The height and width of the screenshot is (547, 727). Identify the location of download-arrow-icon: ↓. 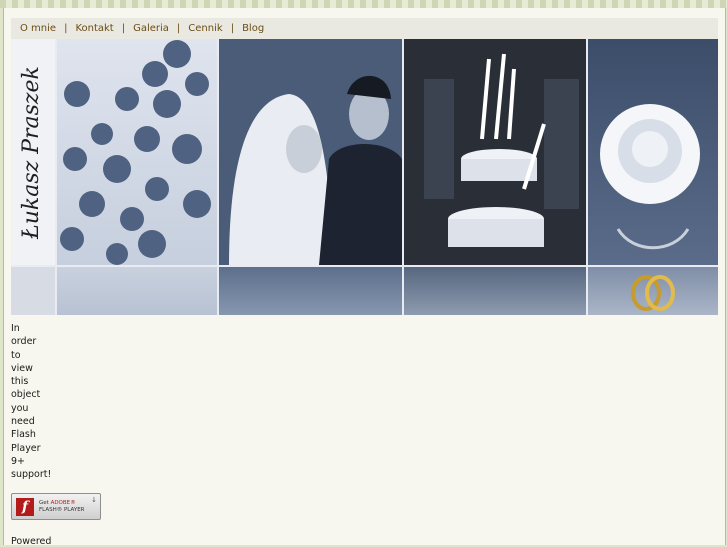
(94, 500).